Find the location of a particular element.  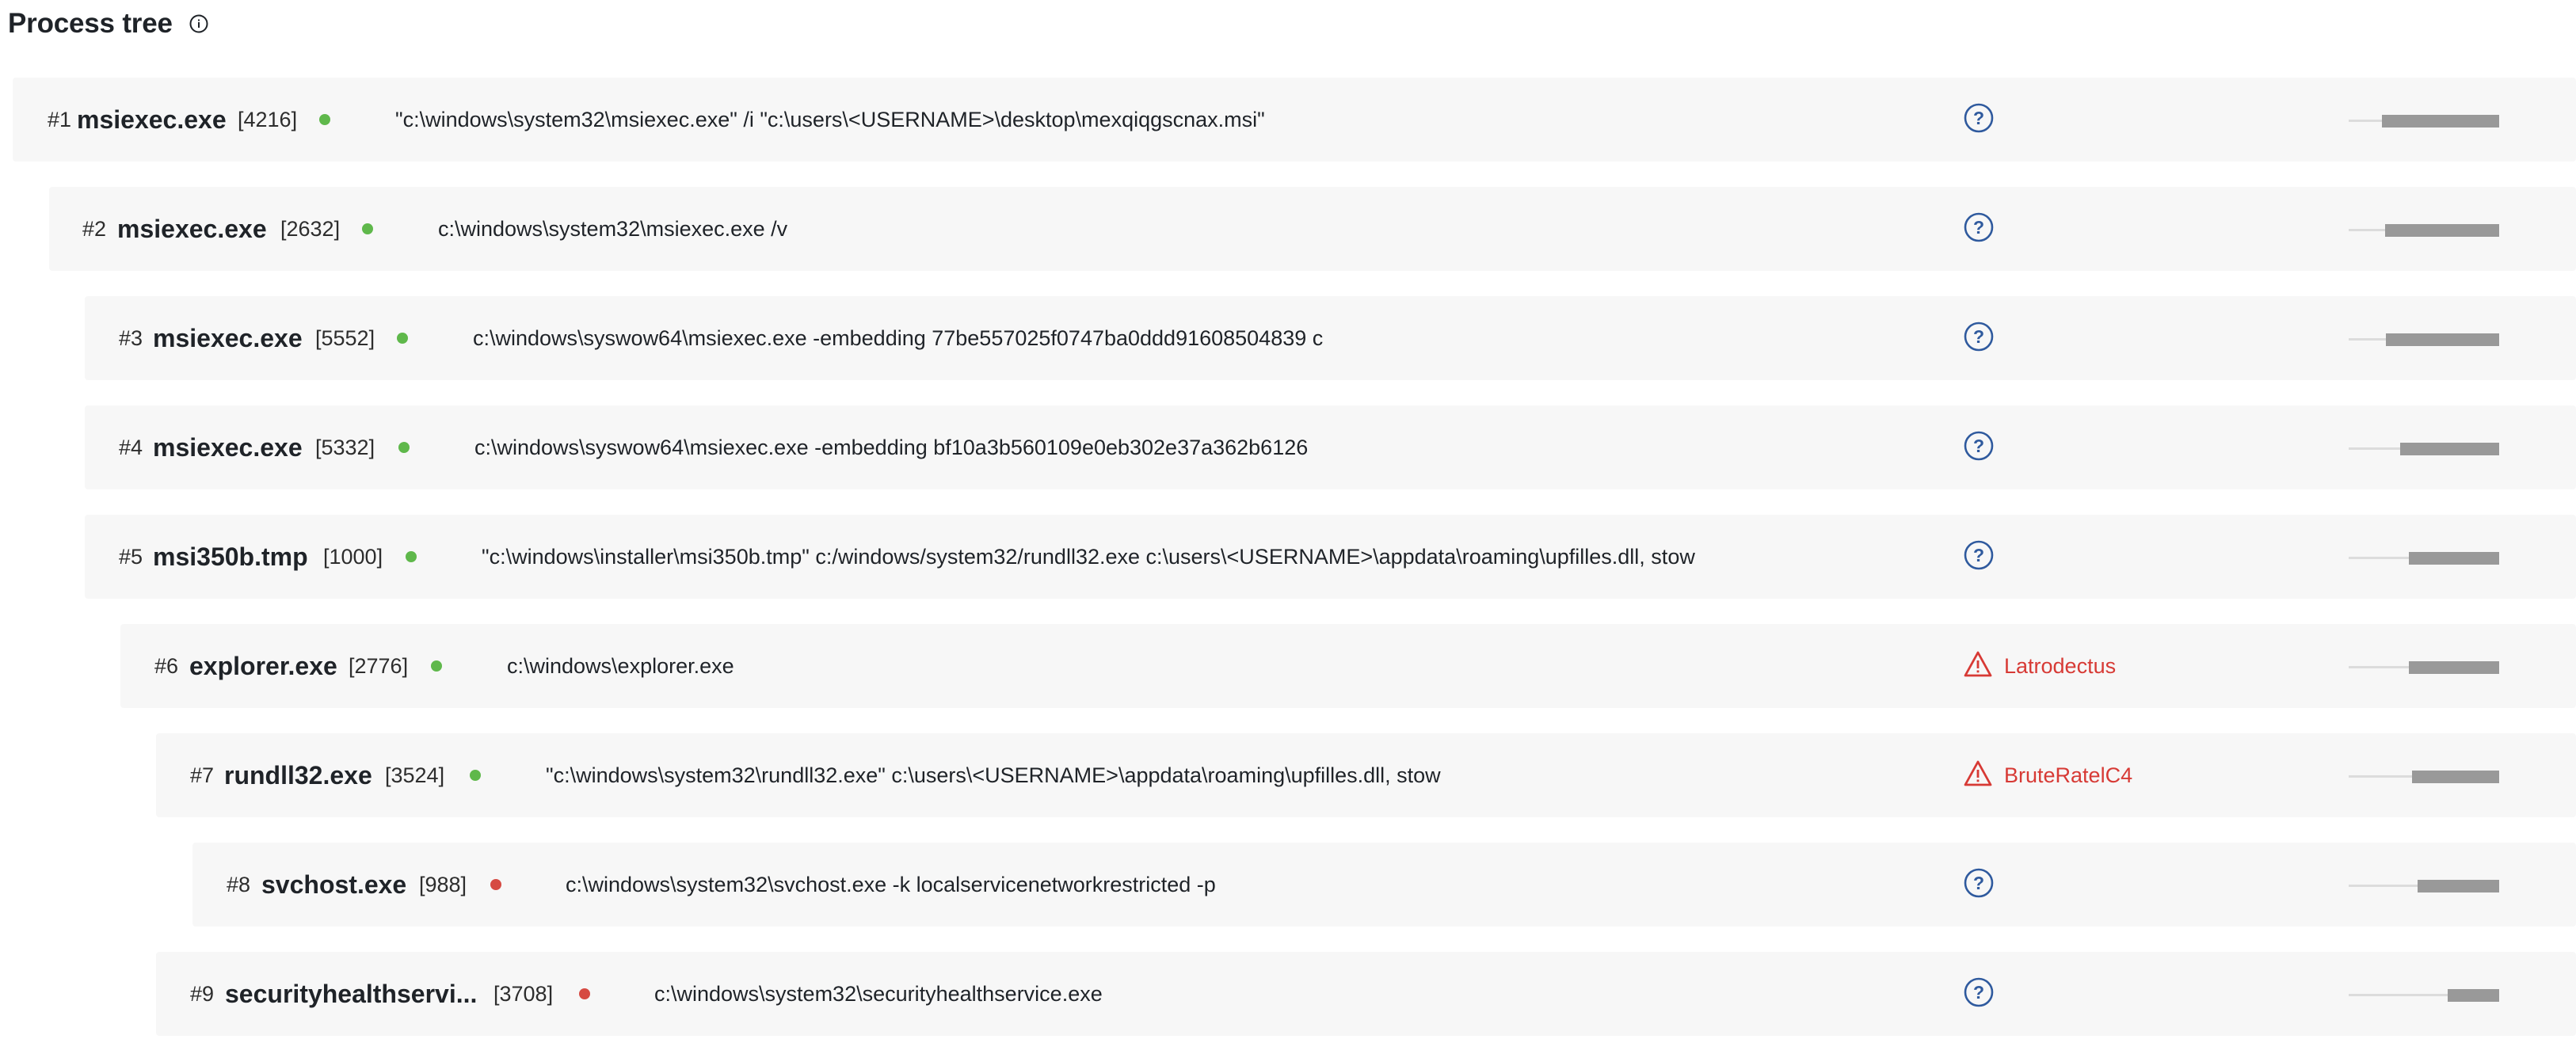

process-name: svchost.exe is located at coordinates (334, 885).